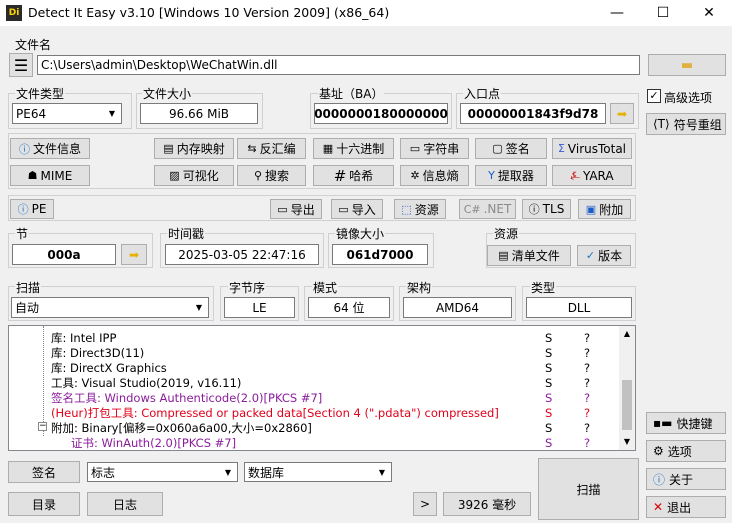  Describe the element at coordinates (380, 254) in the screenshot. I see `imagesize-field: 061d7000` at that location.